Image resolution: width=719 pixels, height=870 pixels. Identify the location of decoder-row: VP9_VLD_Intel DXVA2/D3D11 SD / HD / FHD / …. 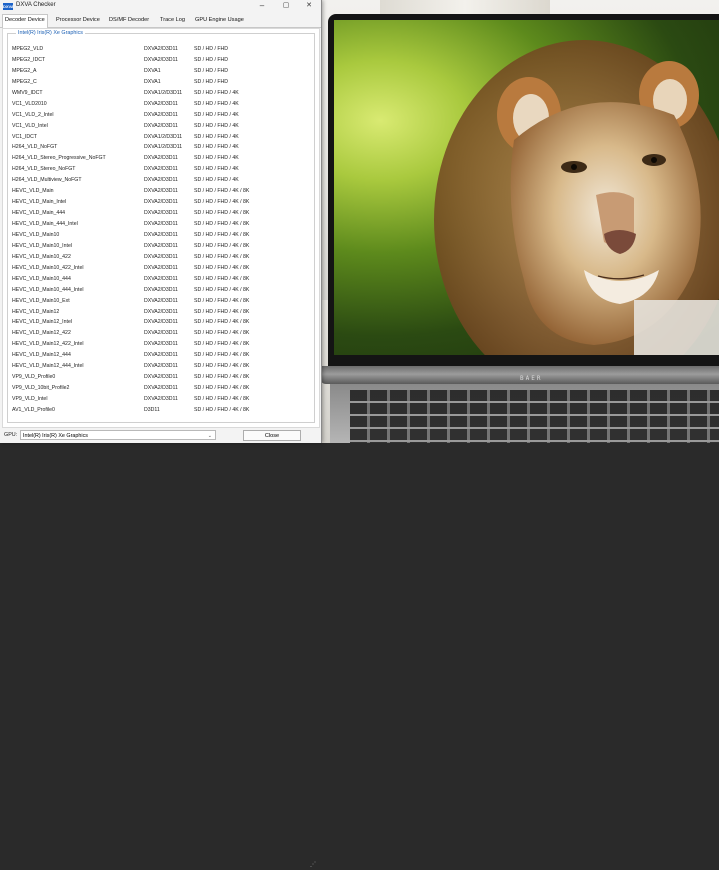
(160, 399).